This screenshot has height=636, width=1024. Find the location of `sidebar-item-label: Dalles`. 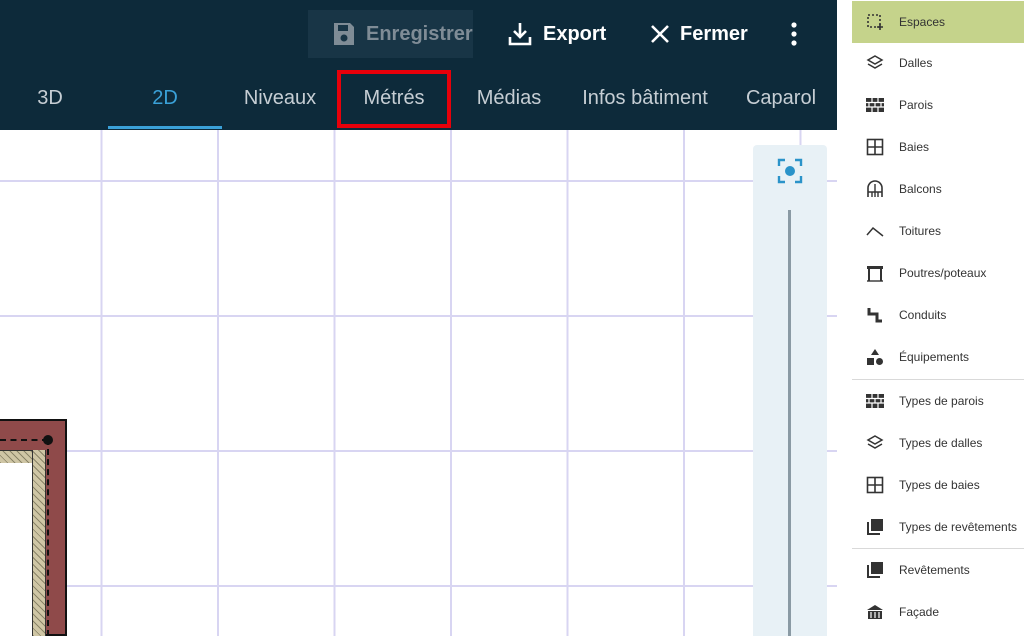

sidebar-item-label: Dalles is located at coordinates (916, 63).